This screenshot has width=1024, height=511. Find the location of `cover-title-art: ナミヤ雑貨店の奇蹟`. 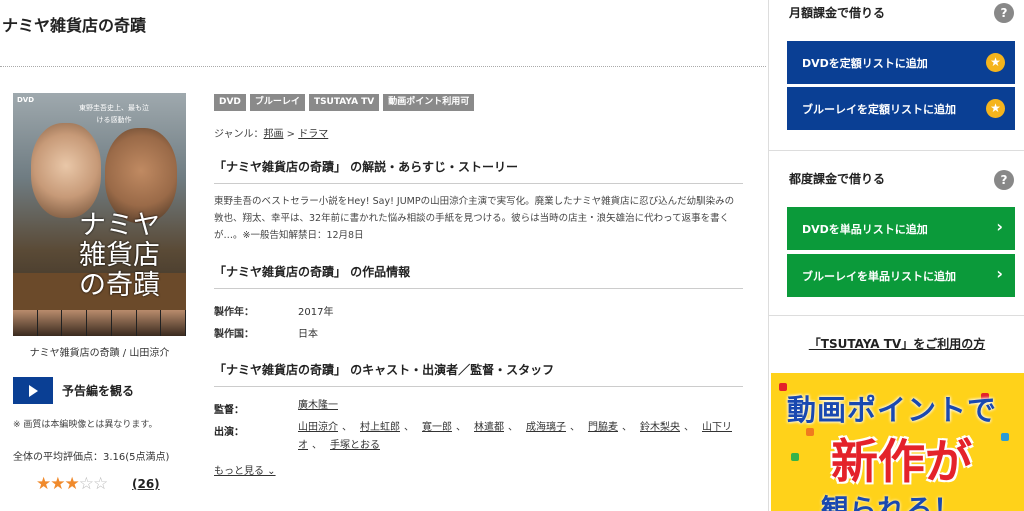

cover-title-art: ナミヤ雑貨店の奇蹟 is located at coordinates (119, 255).